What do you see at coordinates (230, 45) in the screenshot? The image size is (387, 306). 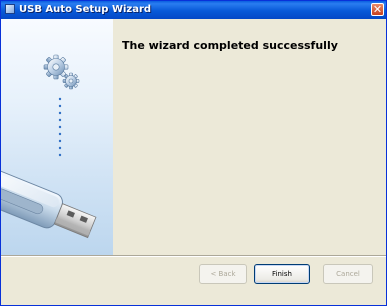 I see `page-title: The wizard completed successfully` at bounding box center [230, 45].